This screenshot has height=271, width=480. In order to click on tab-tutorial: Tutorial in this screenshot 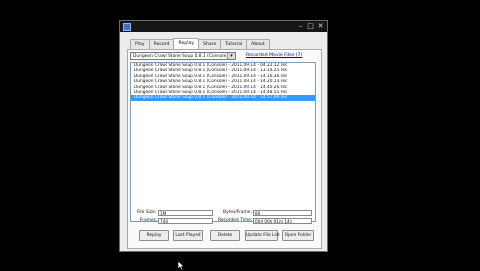, I will do `click(234, 44)`.